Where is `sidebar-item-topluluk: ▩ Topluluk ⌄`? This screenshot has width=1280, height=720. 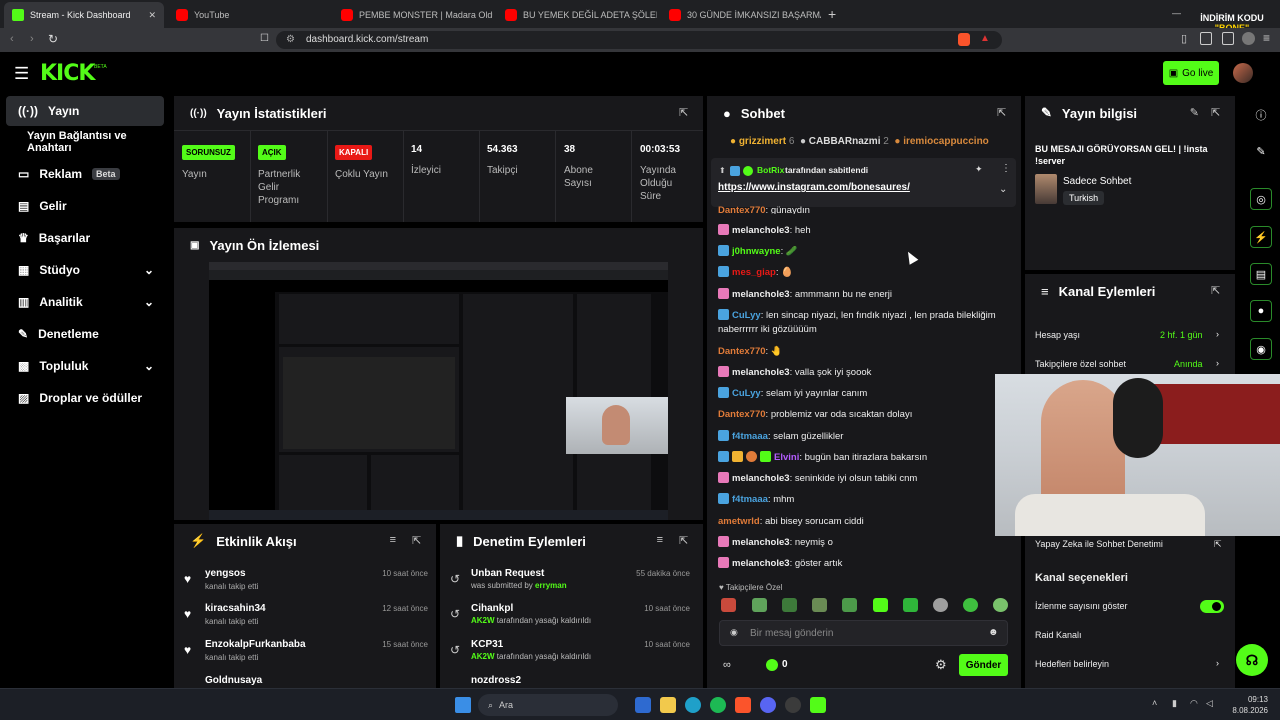
sidebar-item-topluluk: ▩ Topluluk ⌄ is located at coordinates (85, 366).